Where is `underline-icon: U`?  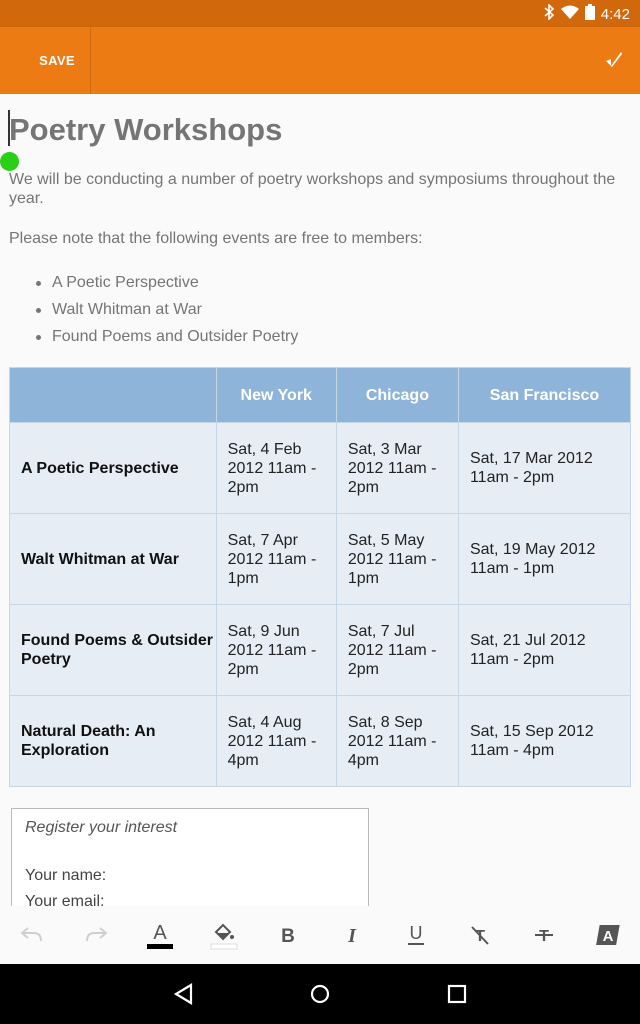
underline-icon: U is located at coordinates (416, 935).